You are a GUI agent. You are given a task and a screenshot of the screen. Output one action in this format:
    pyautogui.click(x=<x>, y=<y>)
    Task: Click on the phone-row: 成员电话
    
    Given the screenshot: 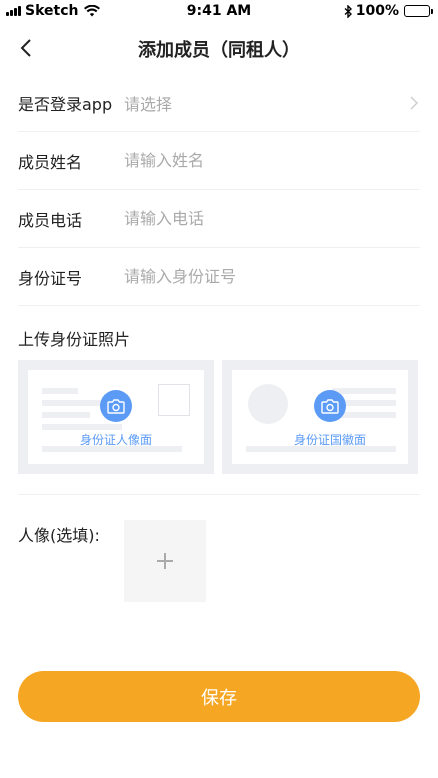 What is the action you would take?
    pyautogui.click(x=219, y=219)
    